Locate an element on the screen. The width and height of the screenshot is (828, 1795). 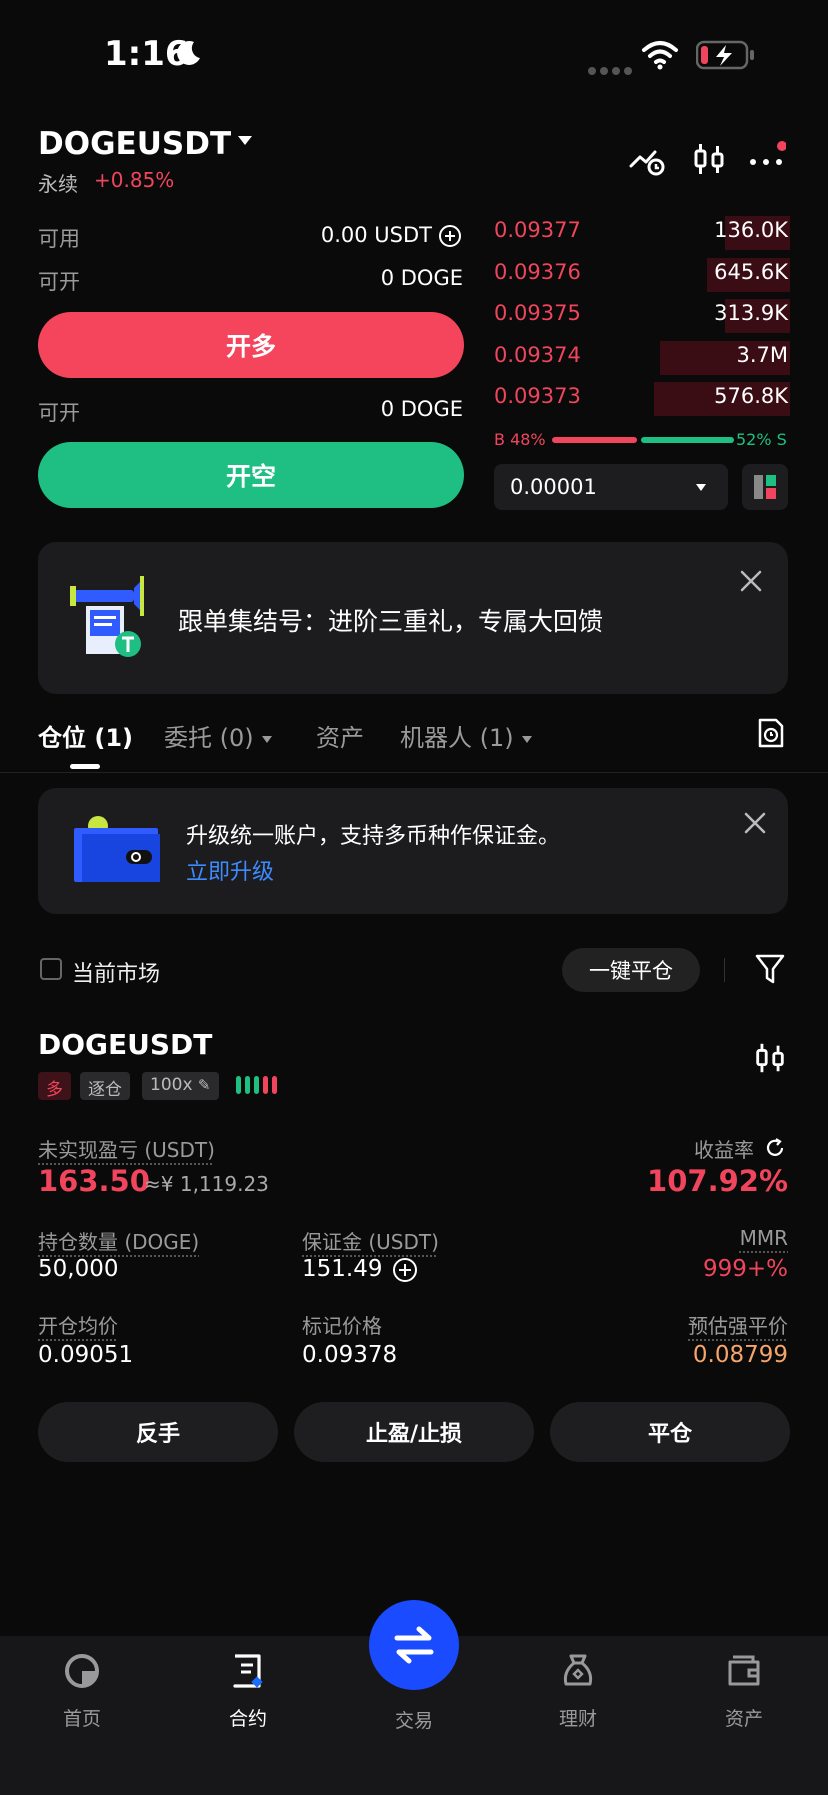
nav-home-label: 首页 is located at coordinates (81, 1719).